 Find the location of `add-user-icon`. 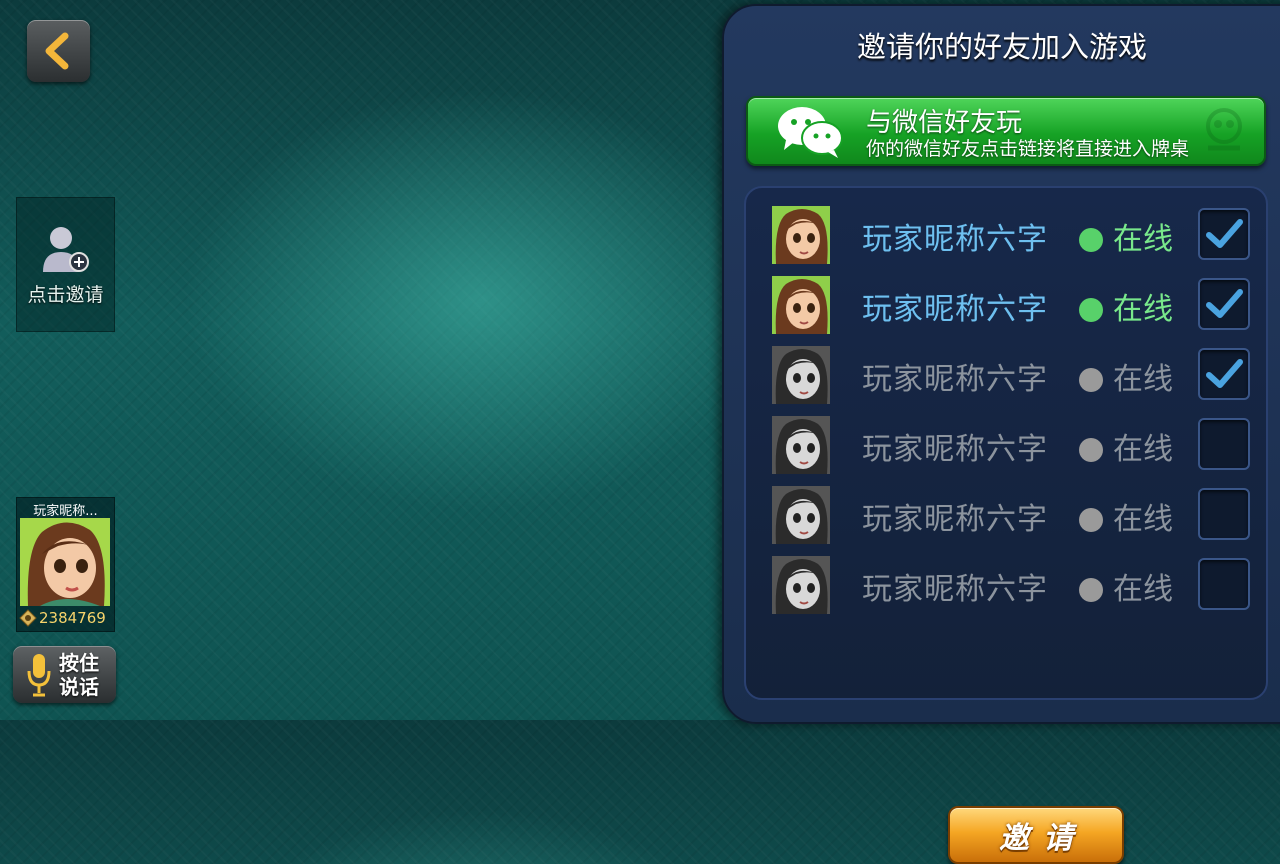

add-user-icon is located at coordinates (65, 249).